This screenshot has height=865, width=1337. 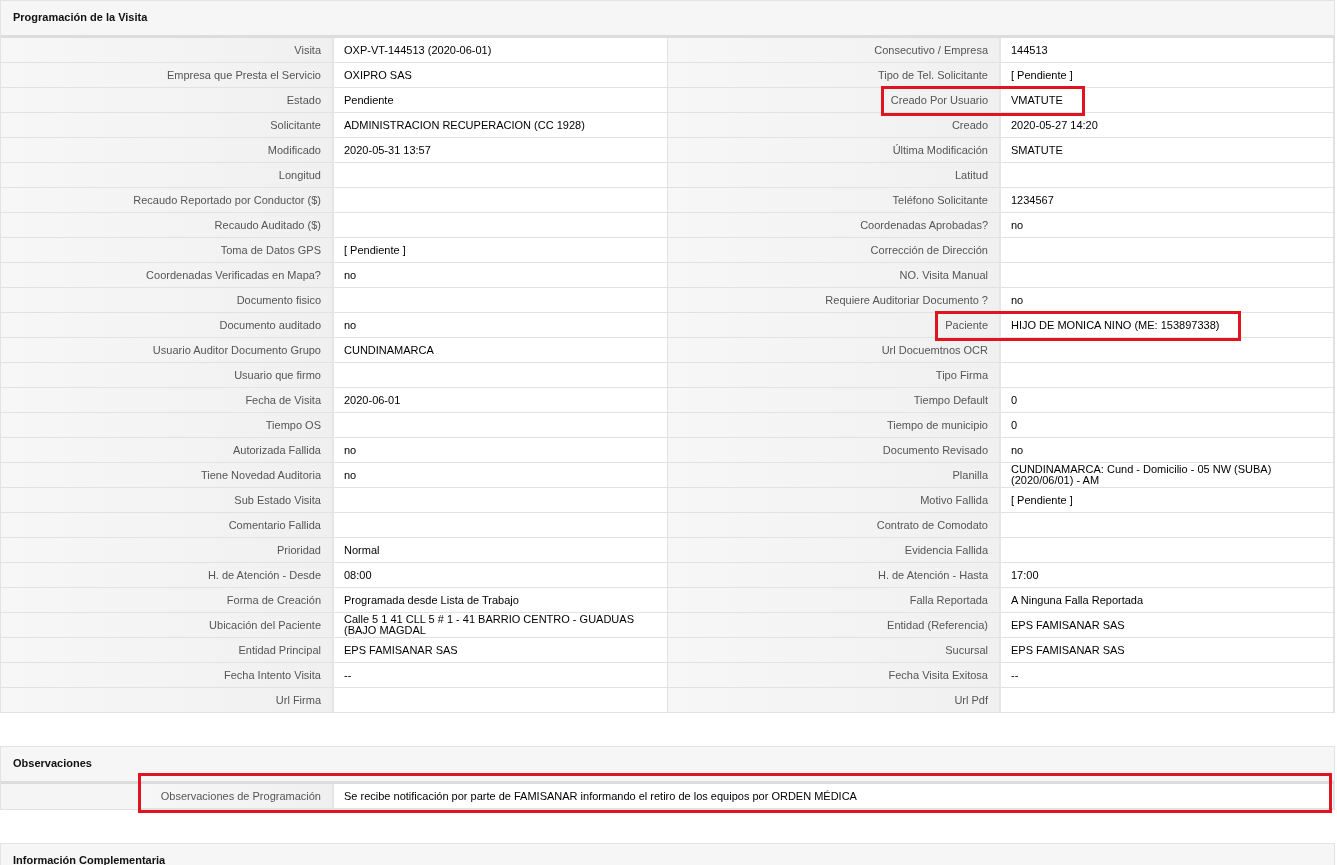 I want to click on field-value: CUNDINAMARCA, so click(x=501, y=350).